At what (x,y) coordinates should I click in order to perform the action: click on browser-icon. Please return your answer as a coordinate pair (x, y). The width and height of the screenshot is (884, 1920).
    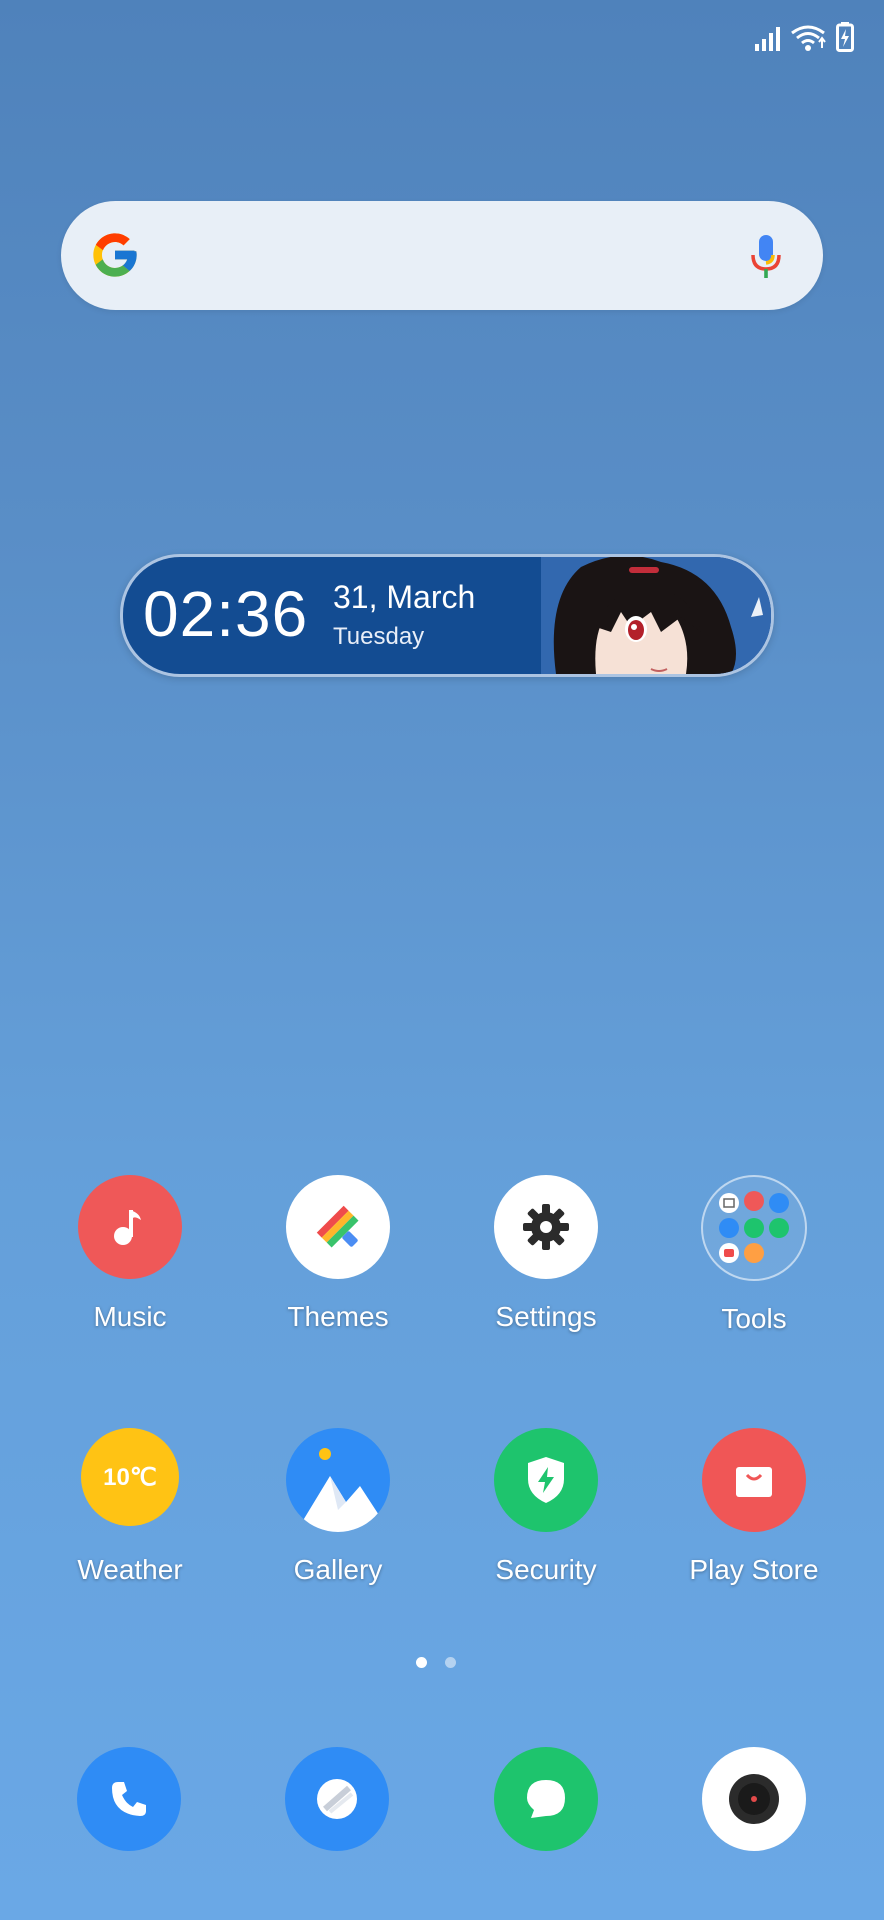
    Looking at the image, I should click on (337, 1799).